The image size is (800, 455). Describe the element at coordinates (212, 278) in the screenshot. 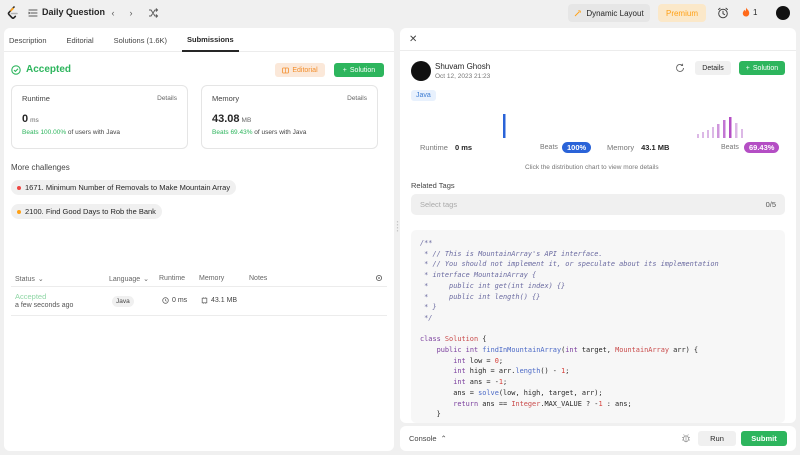

I see `memory-column-header: Memory` at that location.